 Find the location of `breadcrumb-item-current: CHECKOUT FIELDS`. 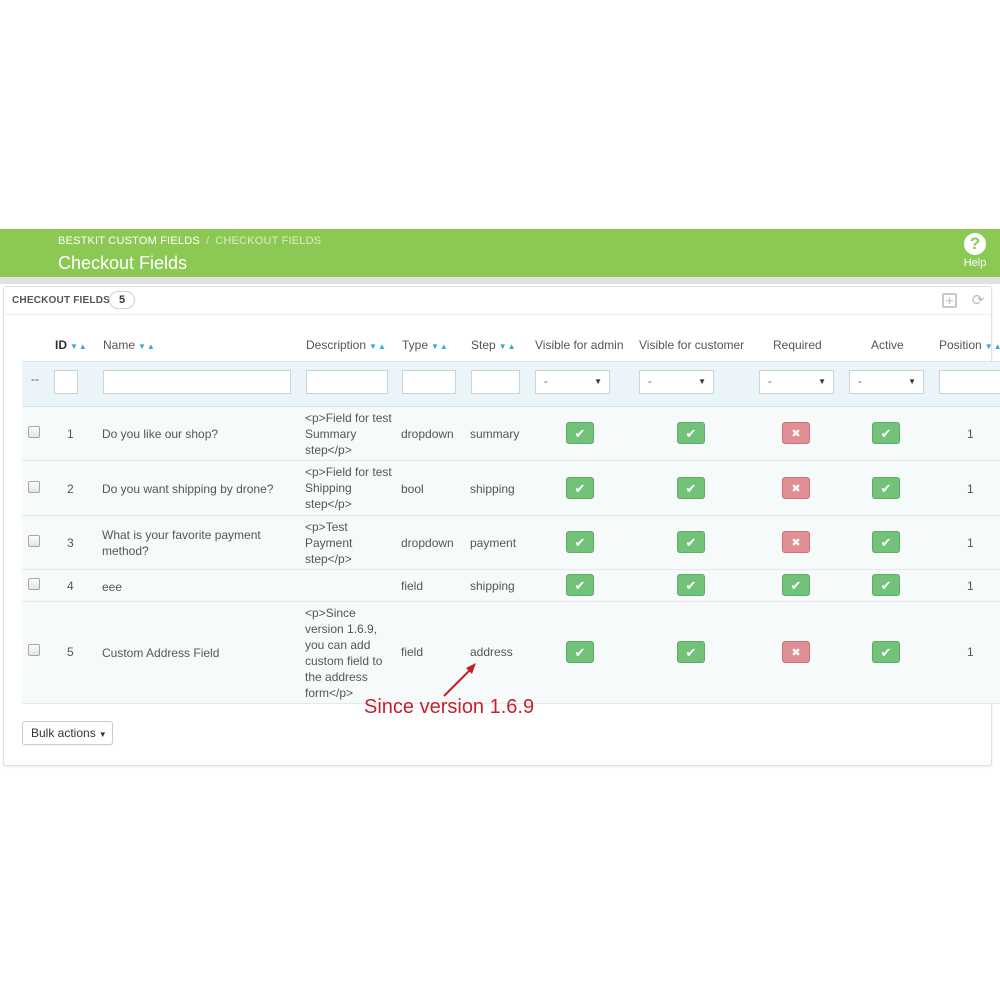

breadcrumb-item-current: CHECKOUT FIELDS is located at coordinates (268, 241).